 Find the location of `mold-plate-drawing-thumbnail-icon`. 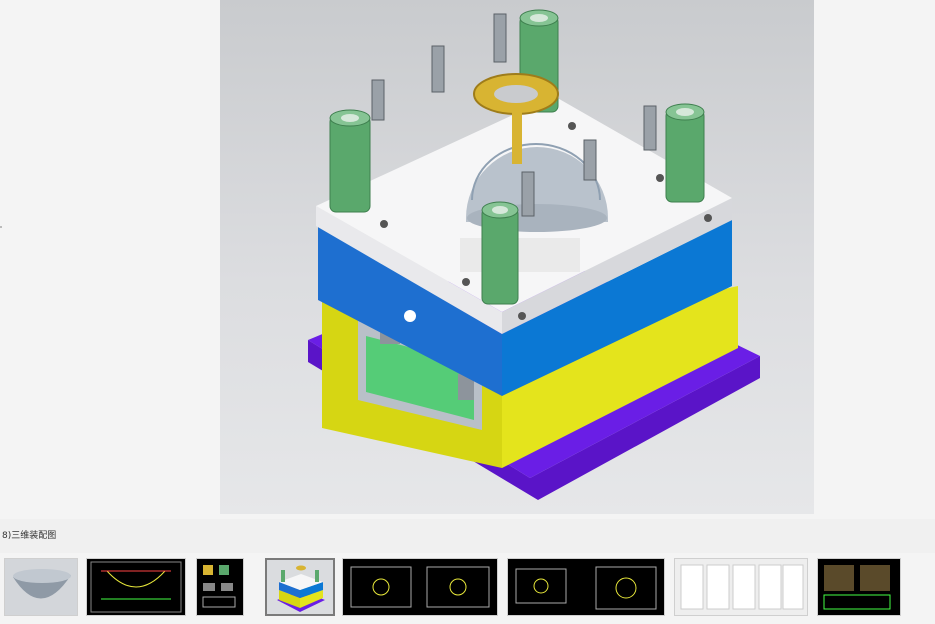

mold-plate-drawing-thumbnail-icon is located at coordinates (420, 587).